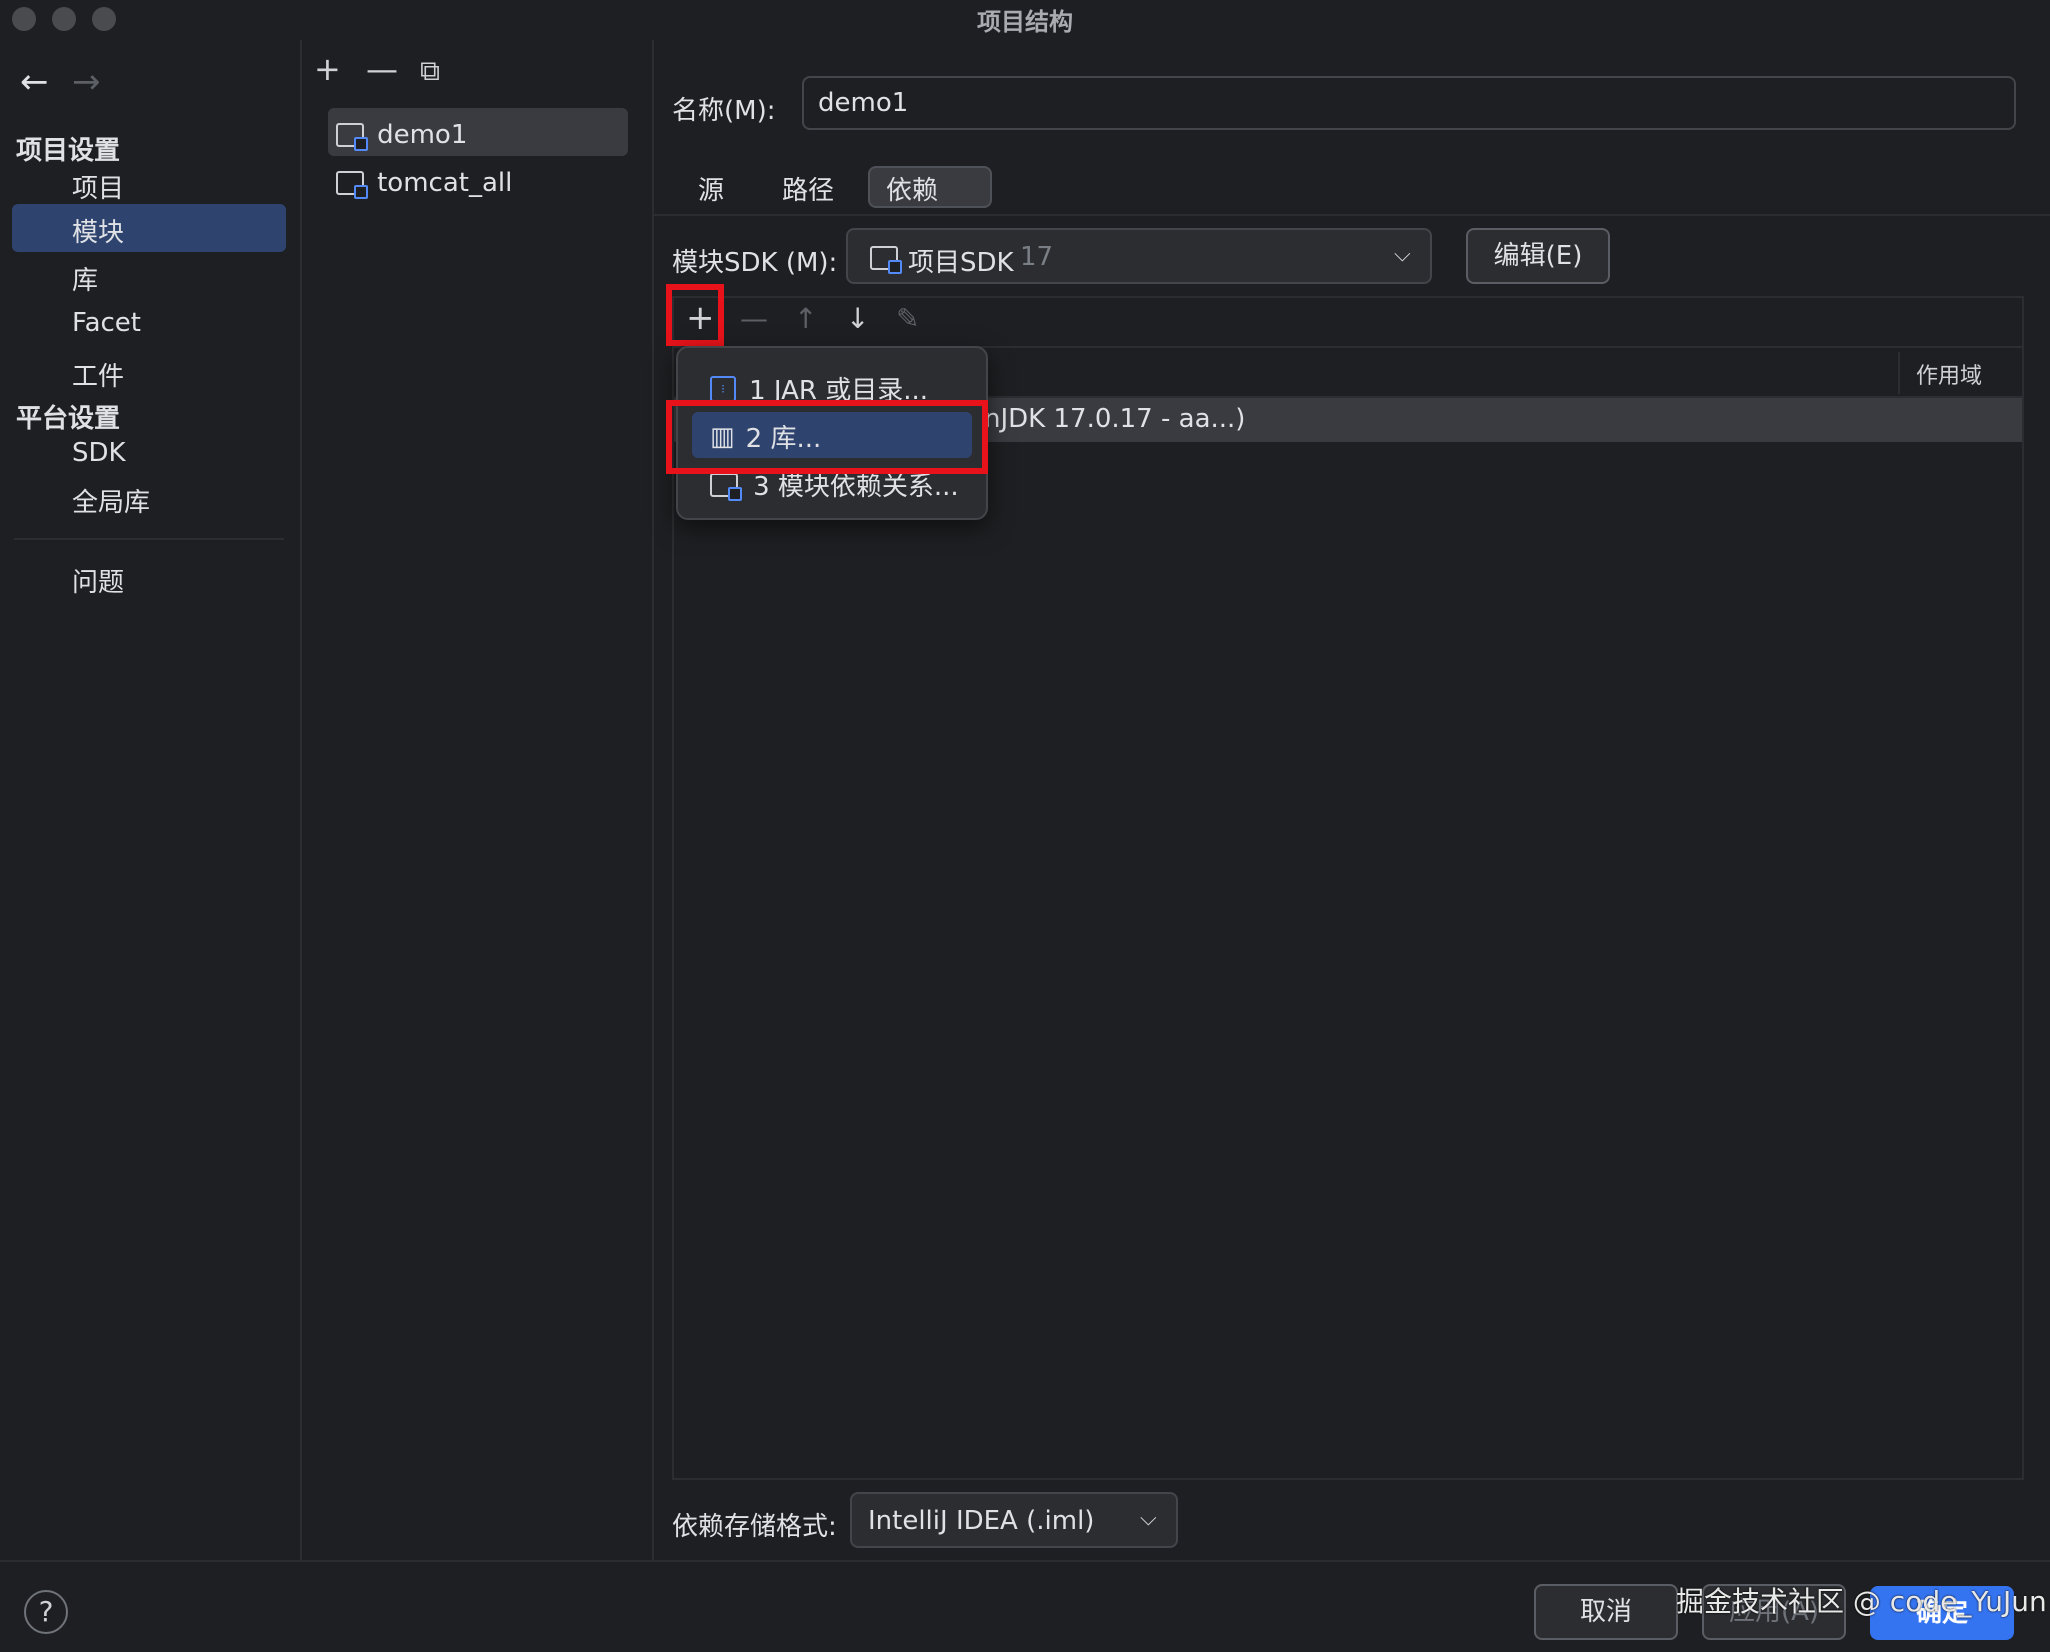 The width and height of the screenshot is (2050, 1652). What do you see at coordinates (99, 453) in the screenshot?
I see `nav-item-sdks: SDK` at bounding box center [99, 453].